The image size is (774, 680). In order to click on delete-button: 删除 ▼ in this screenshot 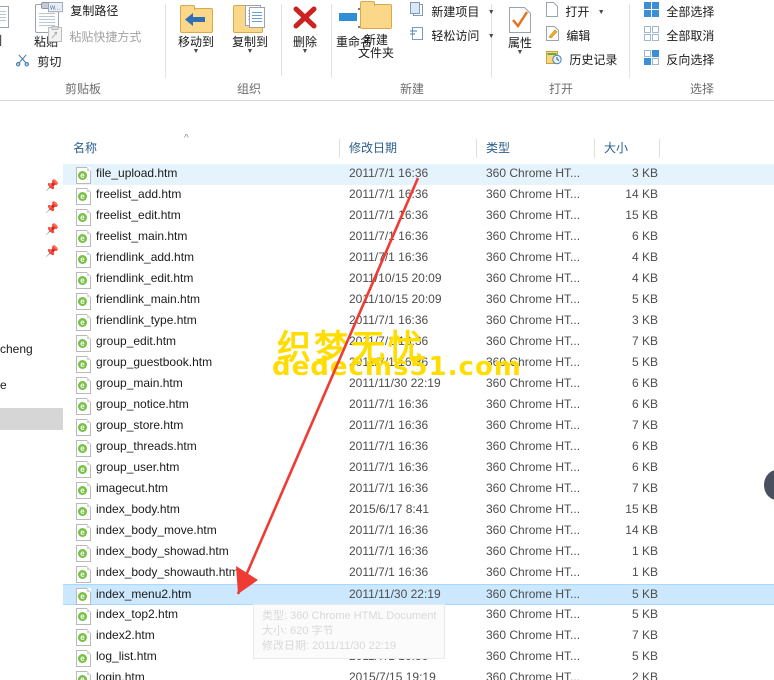, I will do `click(305, 29)`.